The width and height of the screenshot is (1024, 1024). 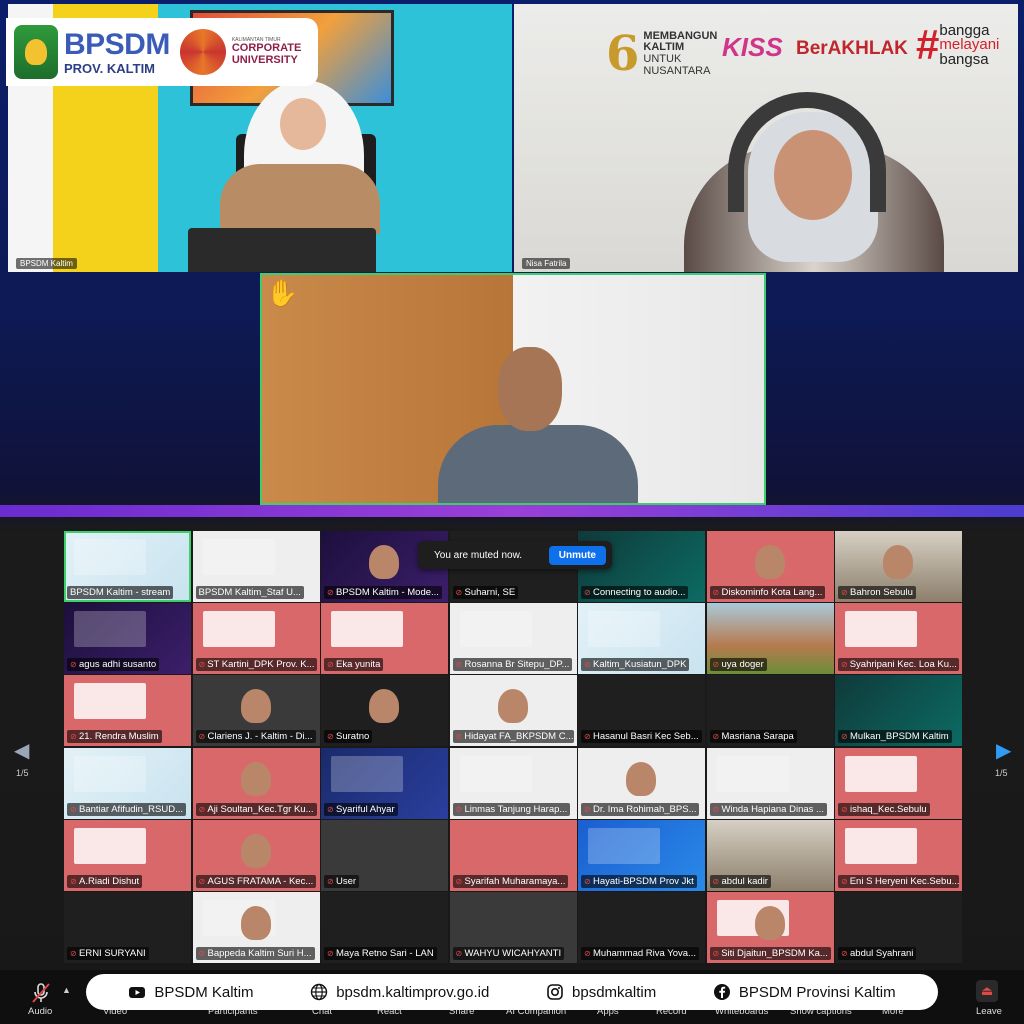 What do you see at coordinates (577, 555) in the screenshot?
I see `unmute-button: Unmute` at bounding box center [577, 555].